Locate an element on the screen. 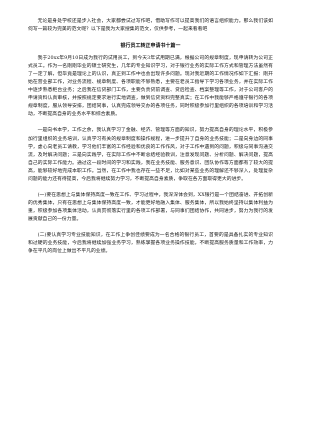 This screenshot has height=424, width=320. document-title: 银行员工转正申请书十篇一 is located at coordinates (150, 46).